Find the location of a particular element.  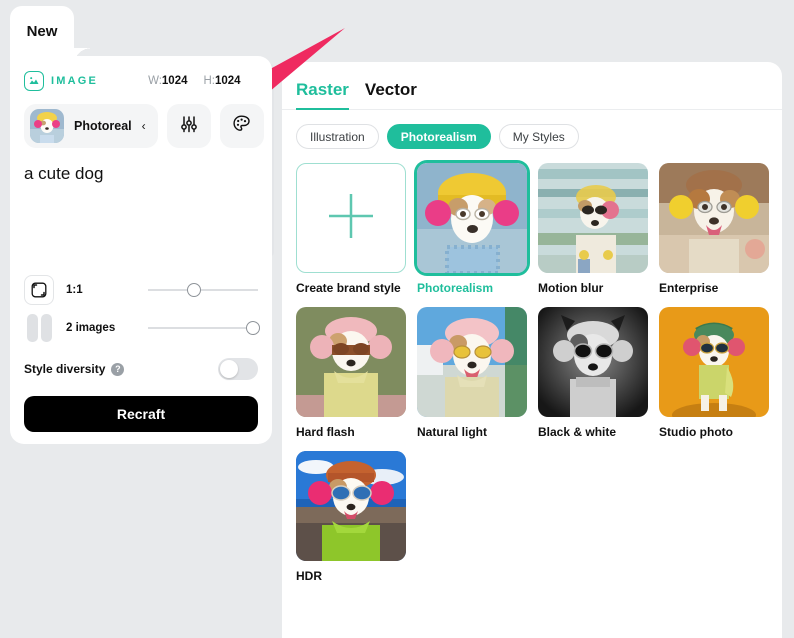

palette-button is located at coordinates (241, 126).